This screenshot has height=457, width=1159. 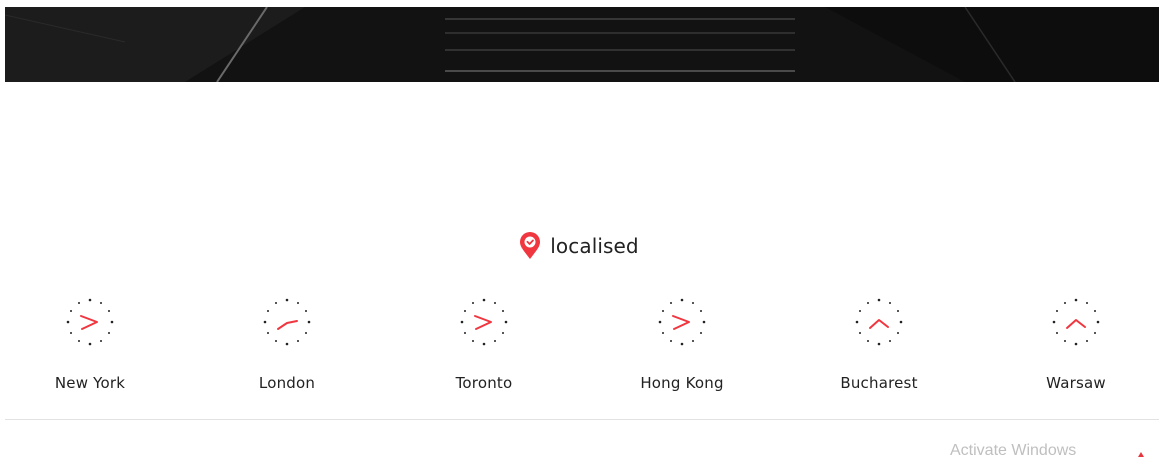 I want to click on scroll-up-icon, so click(x=1141, y=454).